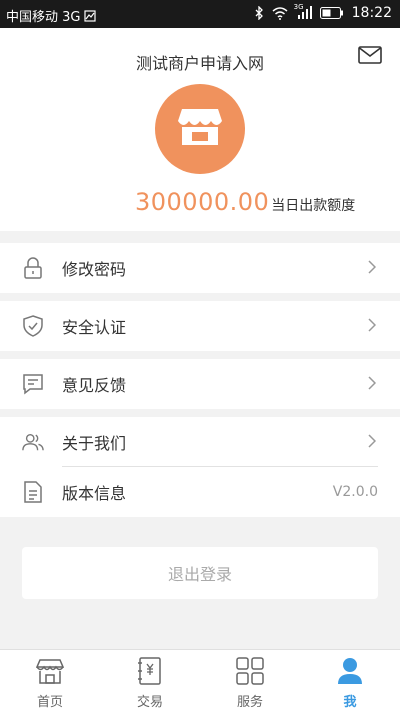 The image size is (400, 712). What do you see at coordinates (33, 268) in the screenshot?
I see `lock-icon` at bounding box center [33, 268].